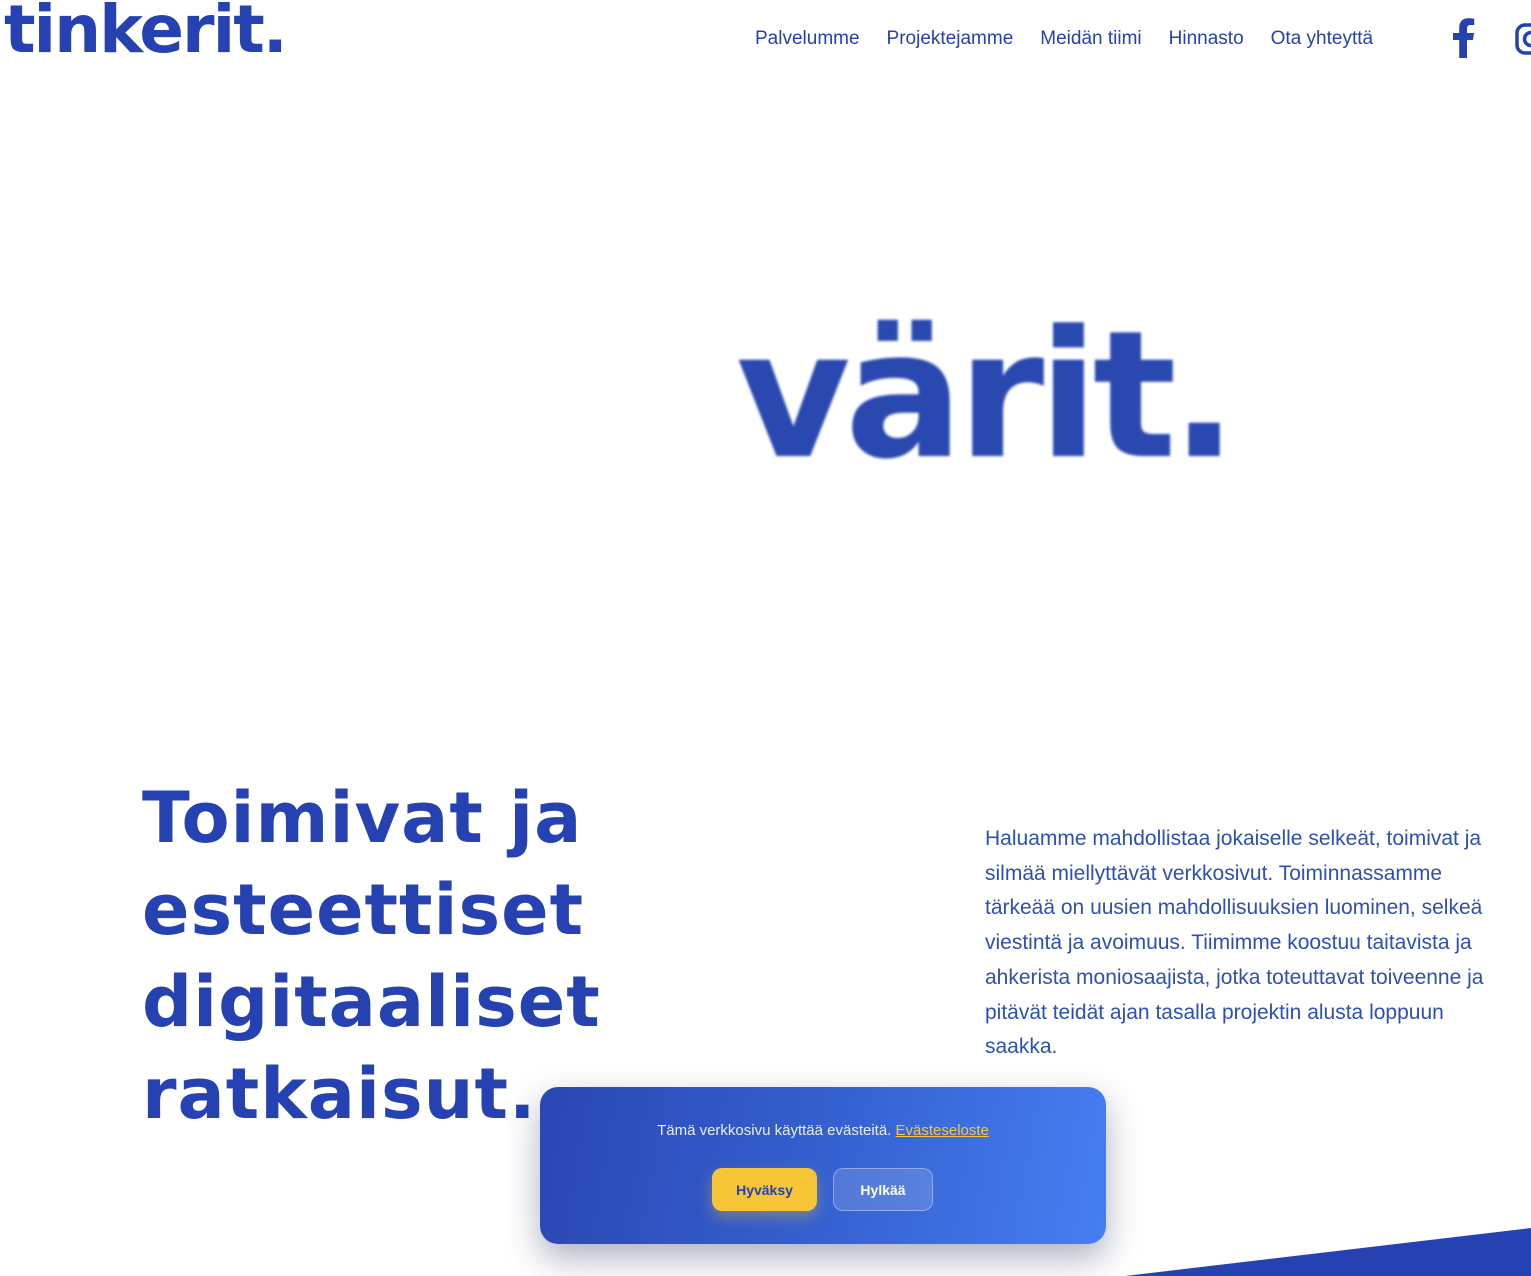 Image resolution: width=1531 pixels, height=1276 pixels. I want to click on hero-wordmark: värit., so click(987, 395).